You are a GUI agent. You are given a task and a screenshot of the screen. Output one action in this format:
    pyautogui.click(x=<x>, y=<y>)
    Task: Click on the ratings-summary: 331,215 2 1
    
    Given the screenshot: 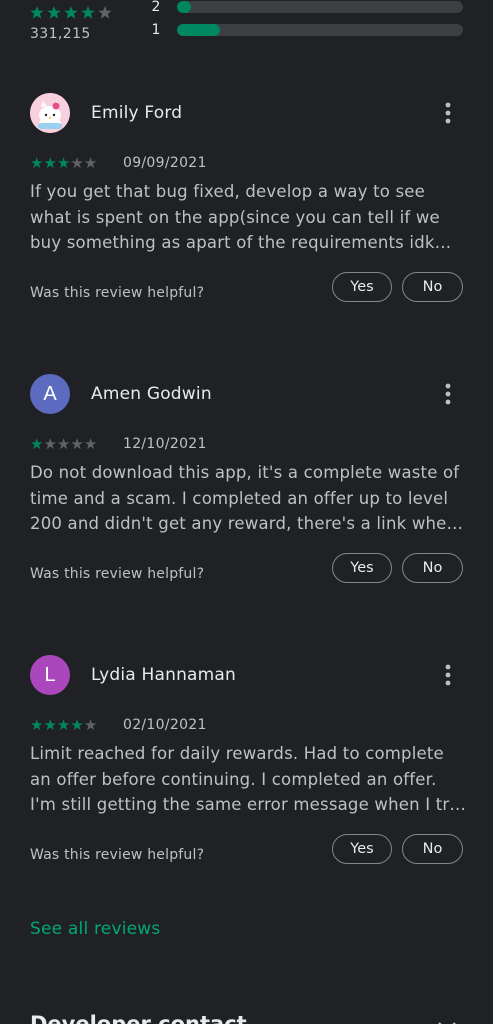 What is the action you would take?
    pyautogui.click(x=246, y=25)
    